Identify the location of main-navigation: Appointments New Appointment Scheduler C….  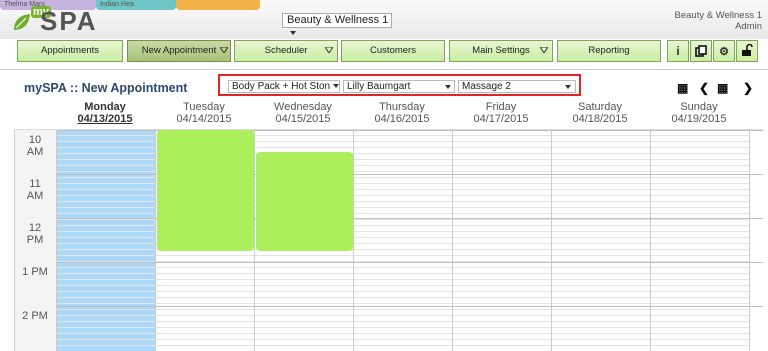
(384, 52).